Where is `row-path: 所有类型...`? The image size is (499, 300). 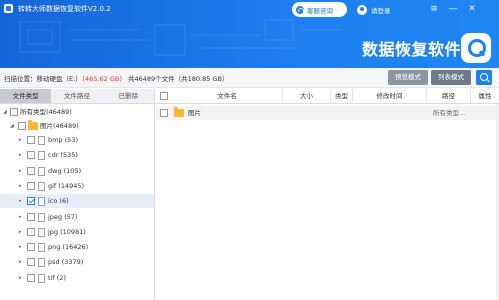
row-path: 所有类型... is located at coordinates (449, 113).